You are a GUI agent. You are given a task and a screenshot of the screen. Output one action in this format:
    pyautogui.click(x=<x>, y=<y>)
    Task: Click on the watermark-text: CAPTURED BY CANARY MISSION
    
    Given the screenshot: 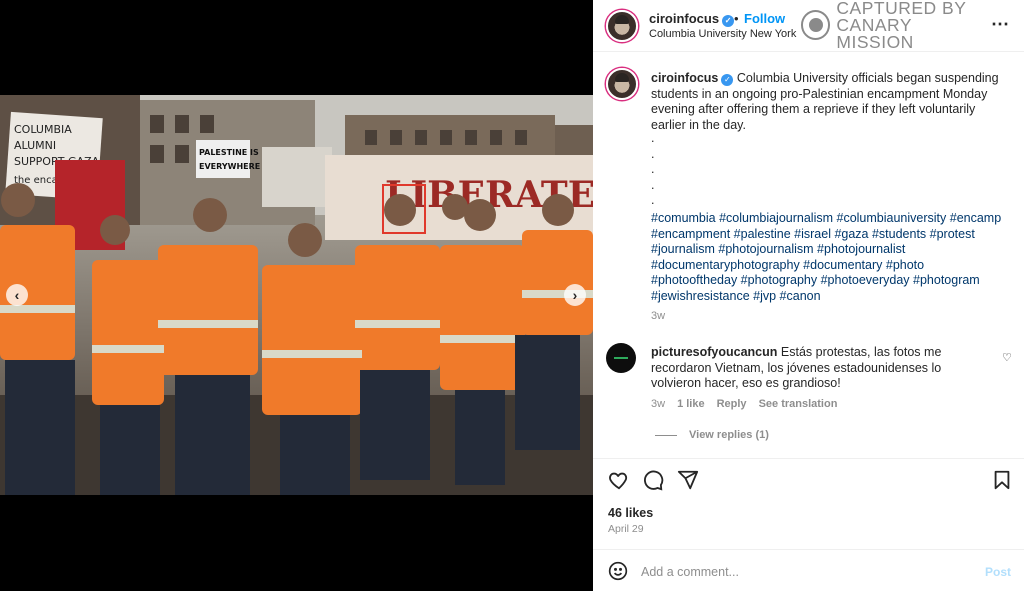 What is the action you would take?
    pyautogui.click(x=913, y=25)
    